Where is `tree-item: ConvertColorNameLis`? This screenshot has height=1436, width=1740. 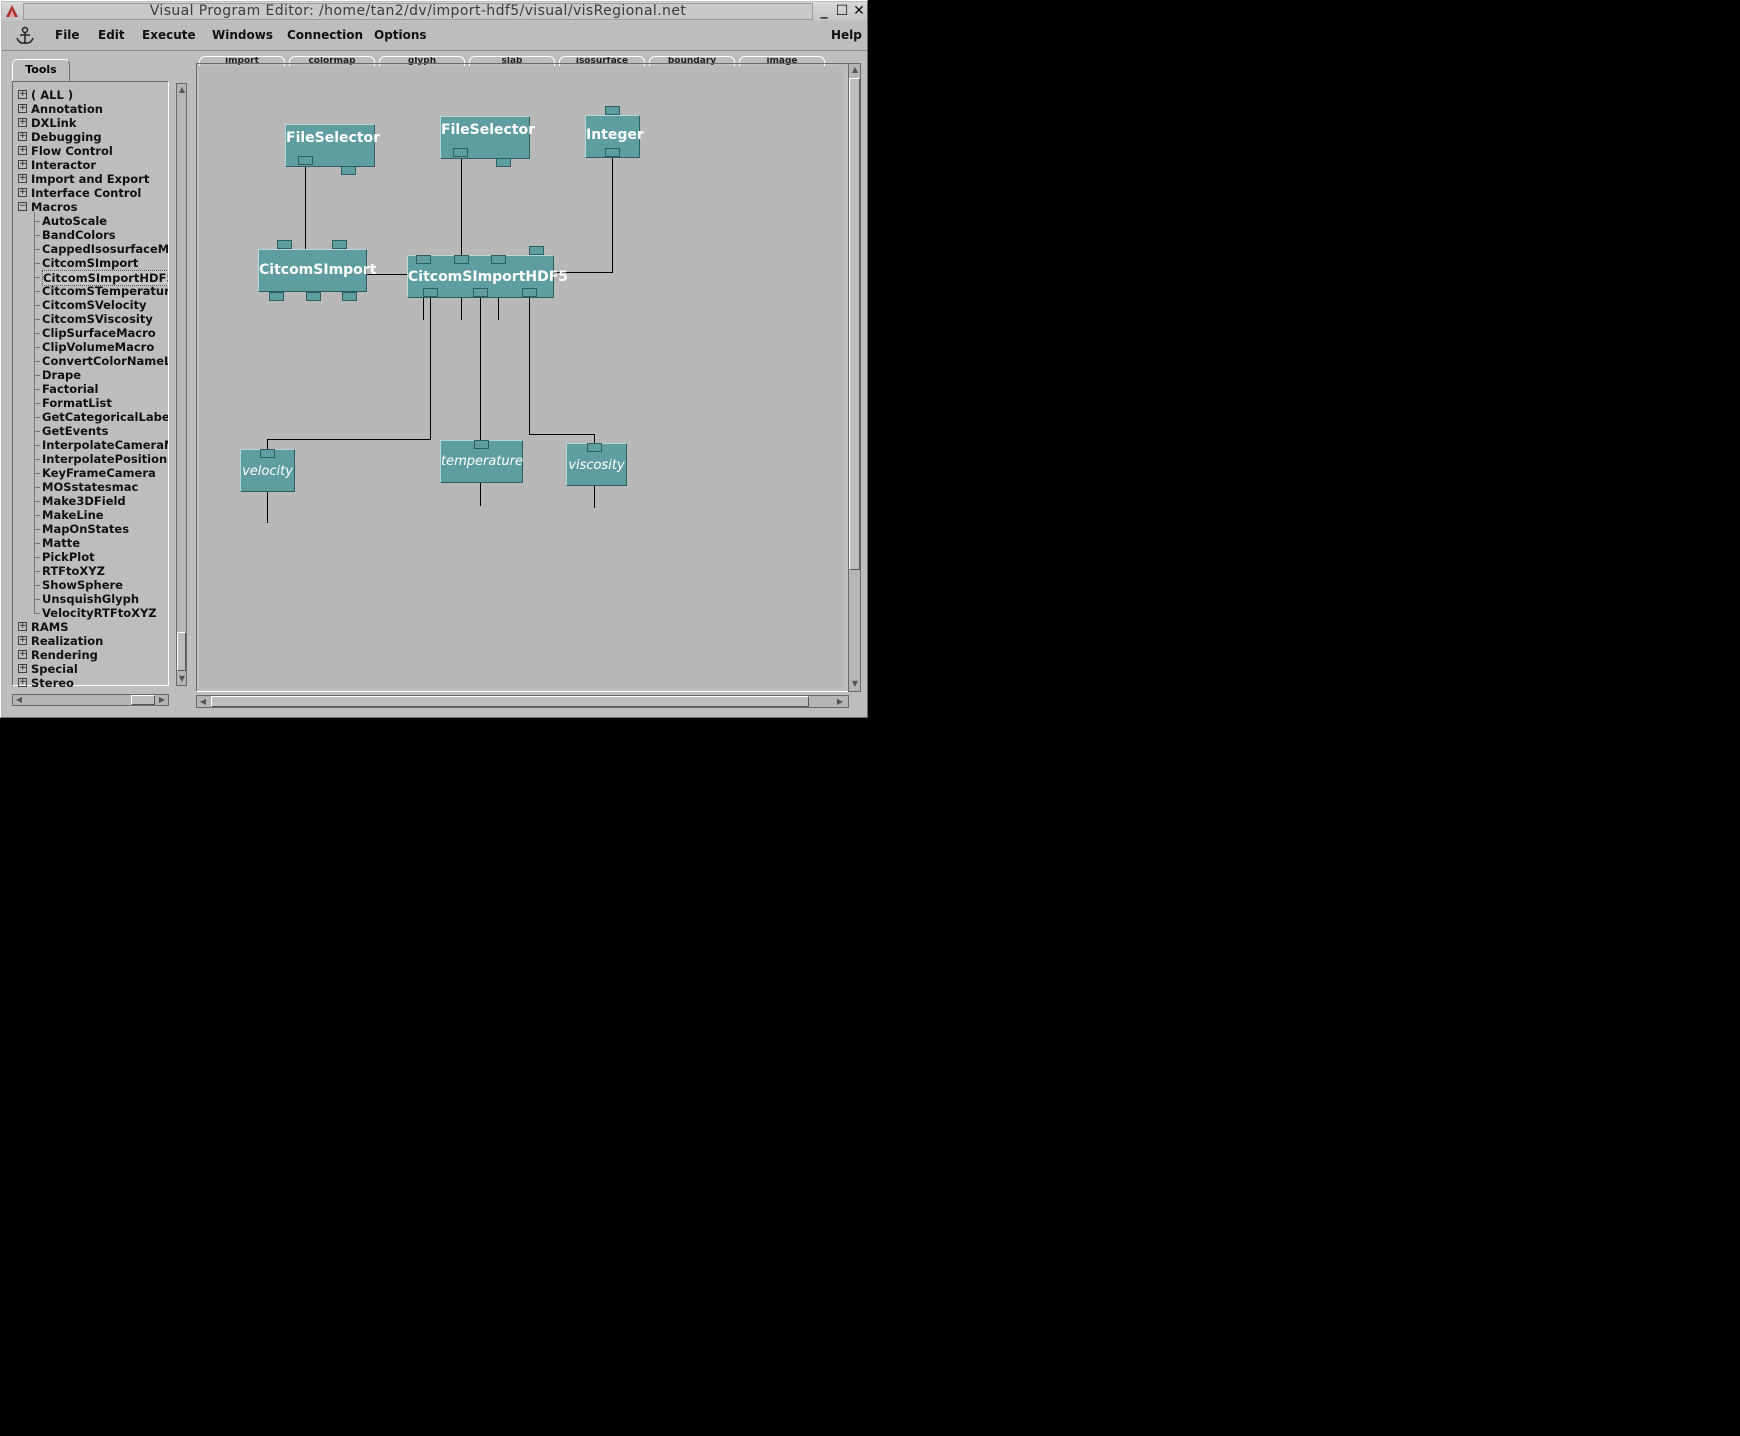
tree-item: ConvertColorNameLis is located at coordinates (105, 361).